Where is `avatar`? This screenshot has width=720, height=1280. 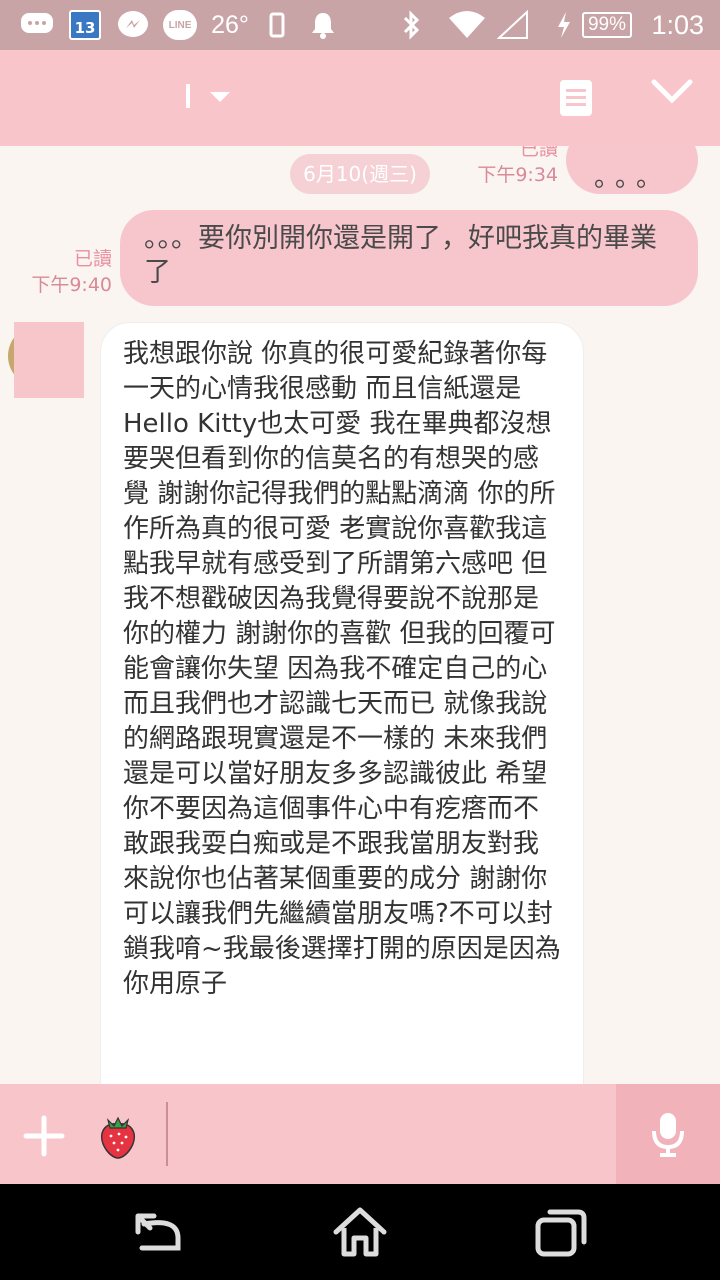
avatar is located at coordinates (46, 360).